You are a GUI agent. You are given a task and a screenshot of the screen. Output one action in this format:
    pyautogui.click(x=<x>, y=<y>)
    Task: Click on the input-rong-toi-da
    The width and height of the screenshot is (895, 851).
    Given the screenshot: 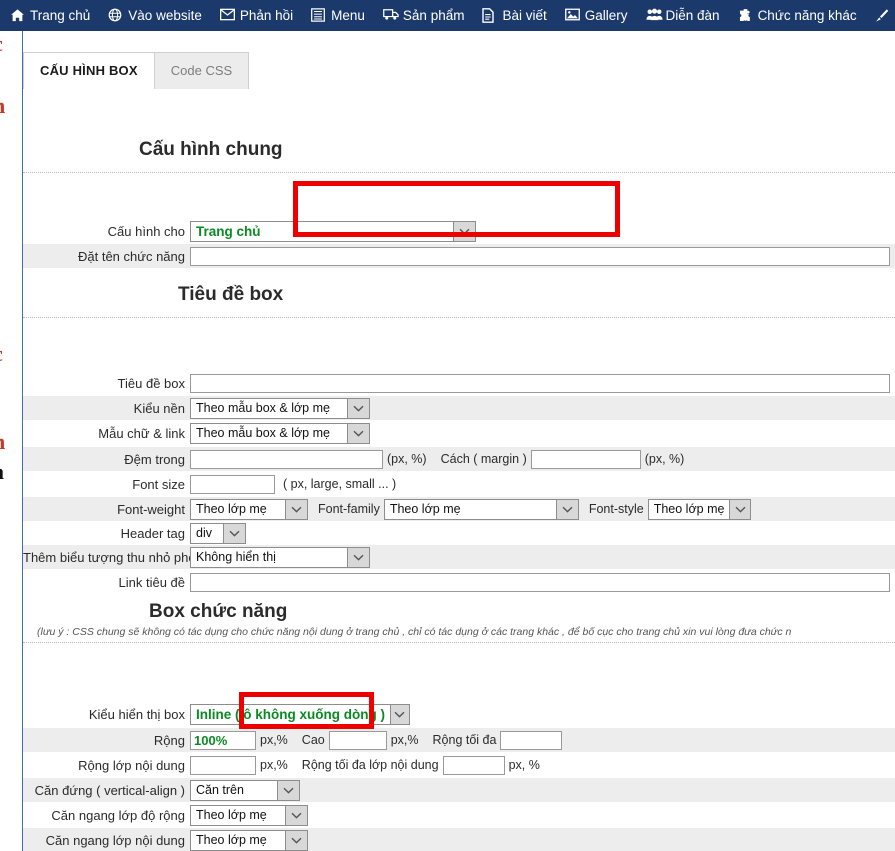 What is the action you would take?
    pyautogui.click(x=531, y=740)
    